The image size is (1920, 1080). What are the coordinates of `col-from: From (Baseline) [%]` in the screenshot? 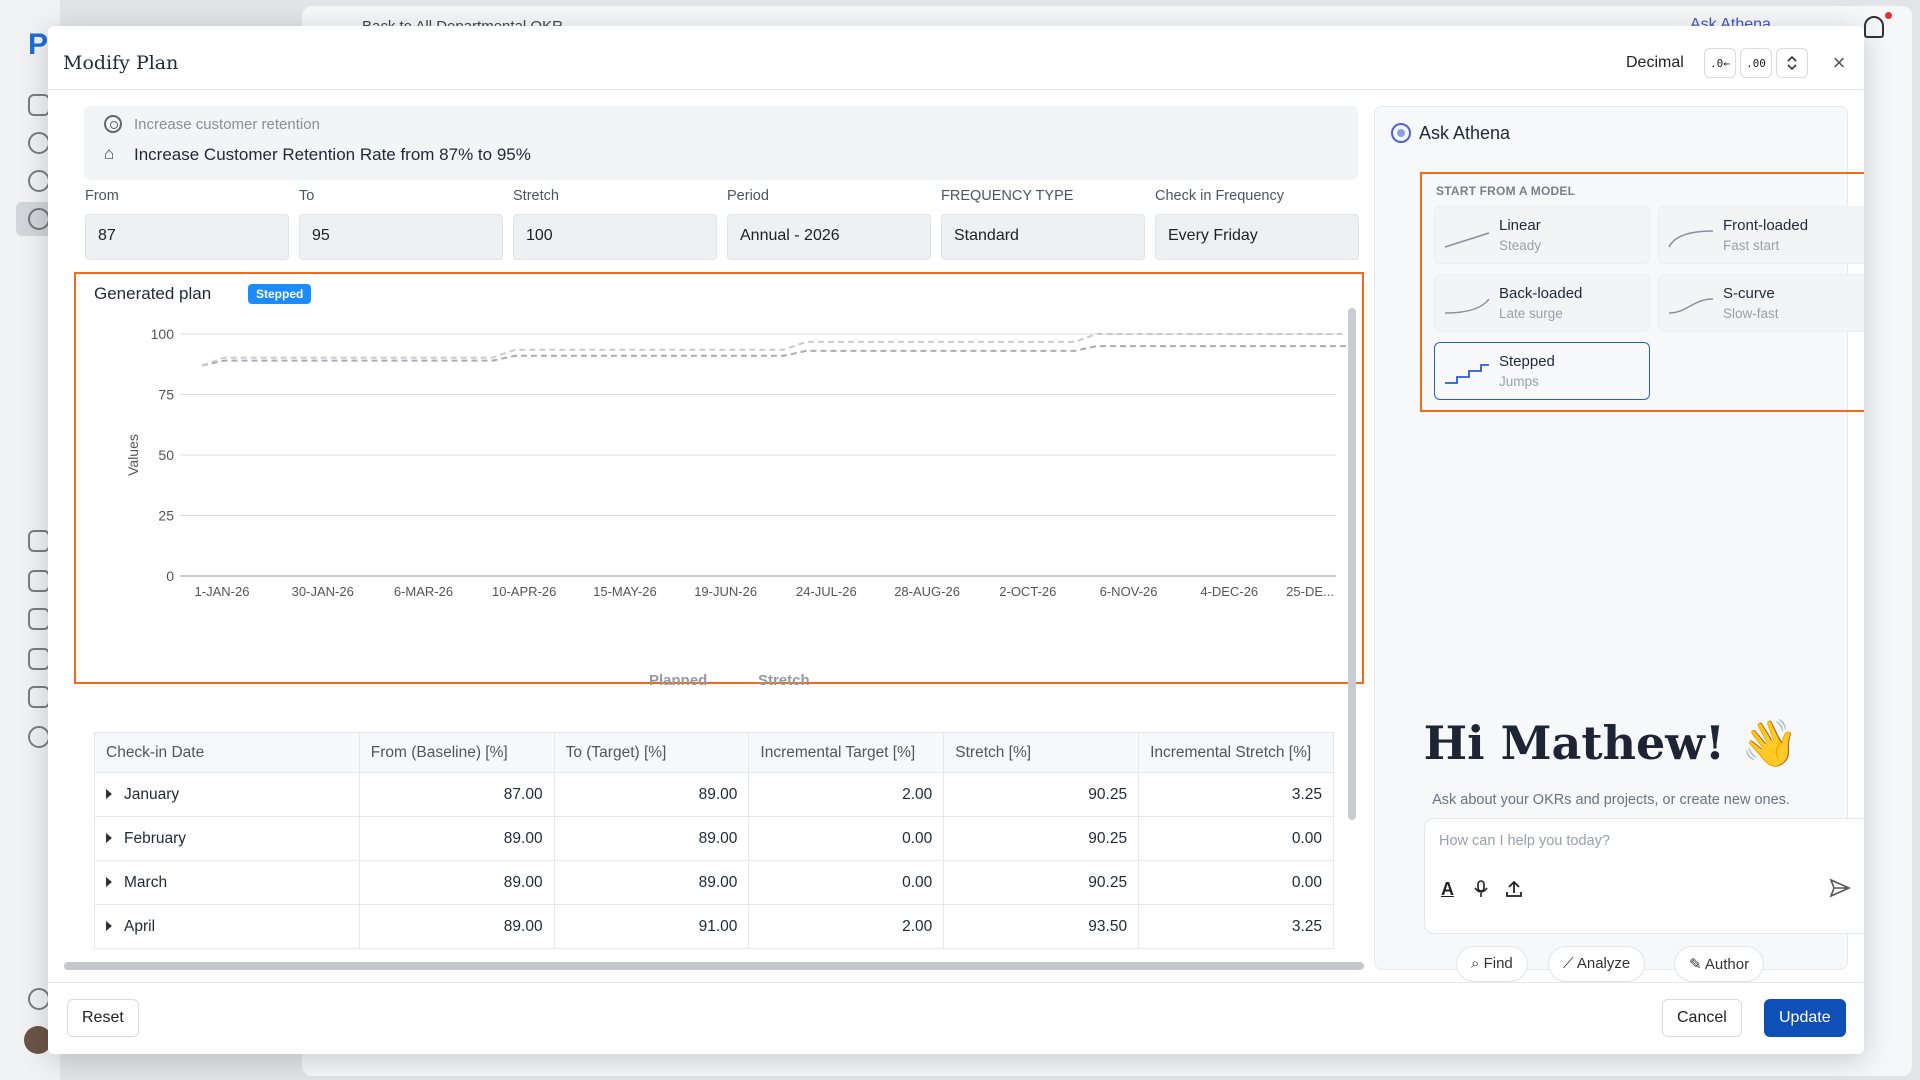 It's located at (456, 752).